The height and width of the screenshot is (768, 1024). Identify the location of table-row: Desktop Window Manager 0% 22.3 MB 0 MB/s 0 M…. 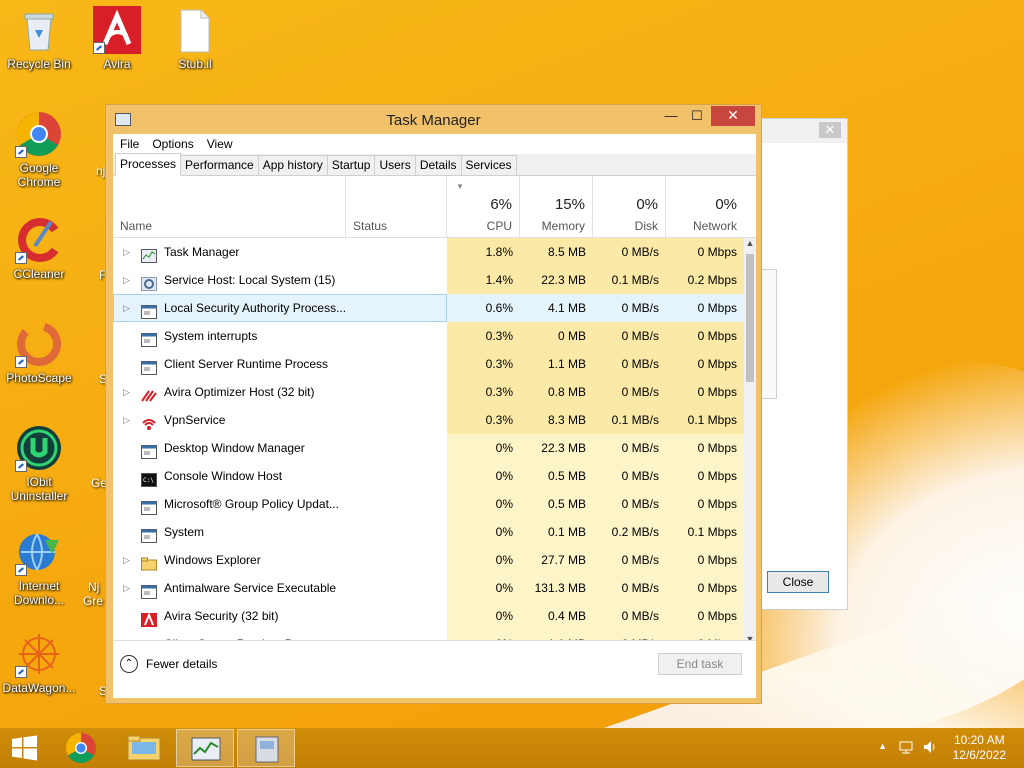
(428, 448).